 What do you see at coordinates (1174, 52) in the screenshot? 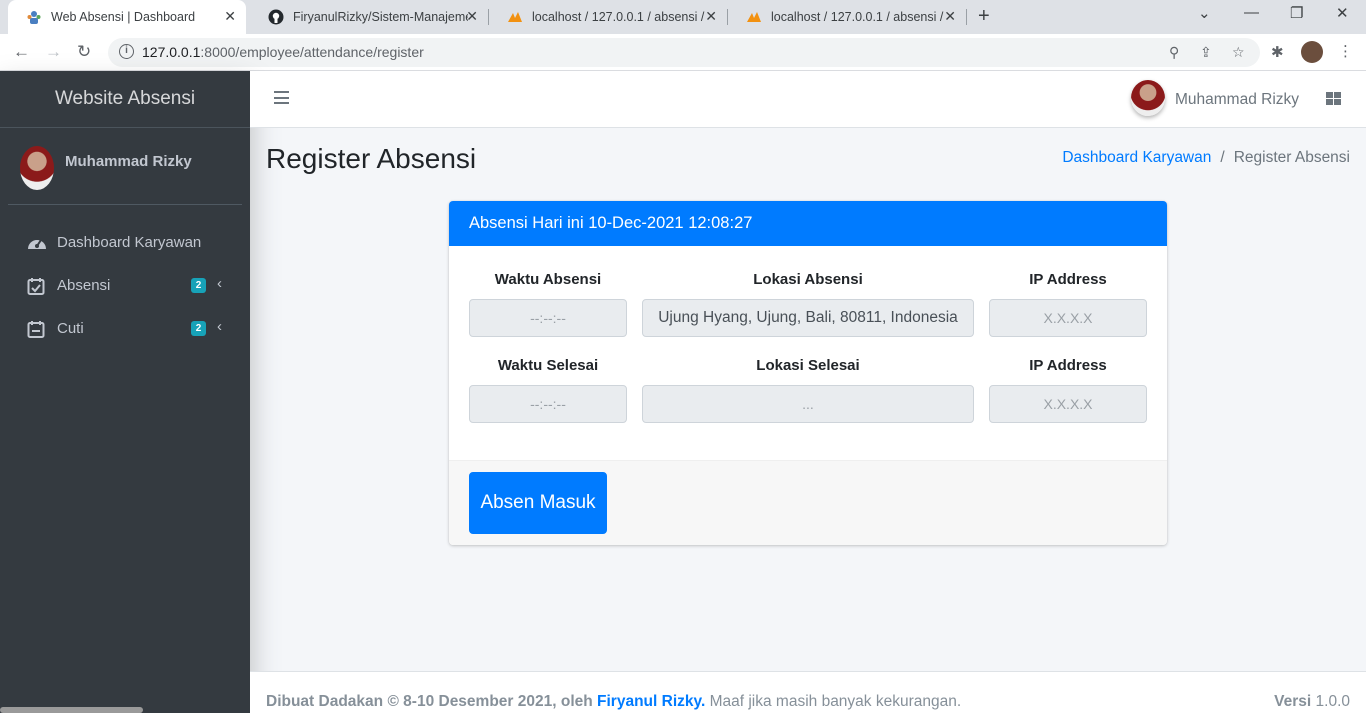
I see `location-icon: ⚲` at bounding box center [1174, 52].